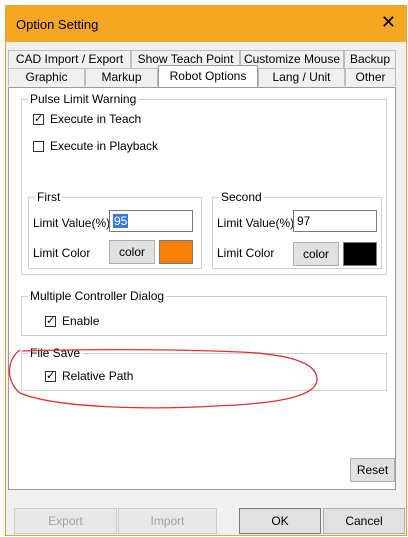 This screenshot has height=537, width=408. What do you see at coordinates (38, 146) in the screenshot?
I see `execute-in-playback-checkbox` at bounding box center [38, 146].